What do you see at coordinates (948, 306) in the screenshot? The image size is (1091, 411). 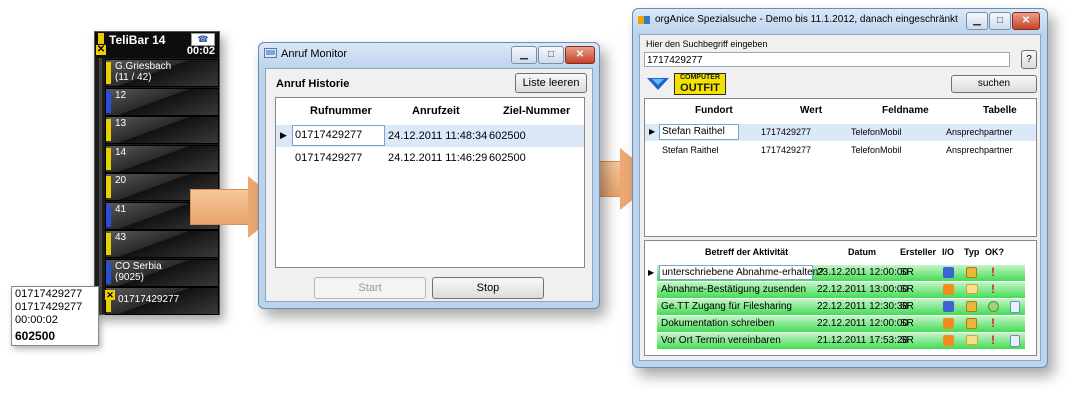 I see `incoming-arrow-icon` at bounding box center [948, 306].